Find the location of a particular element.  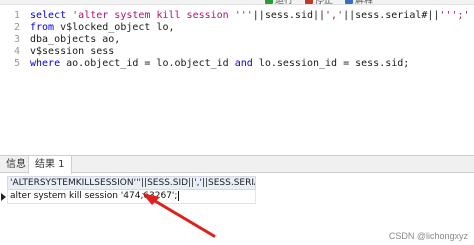

code-line: dba_objects ao, is located at coordinates (75, 40).